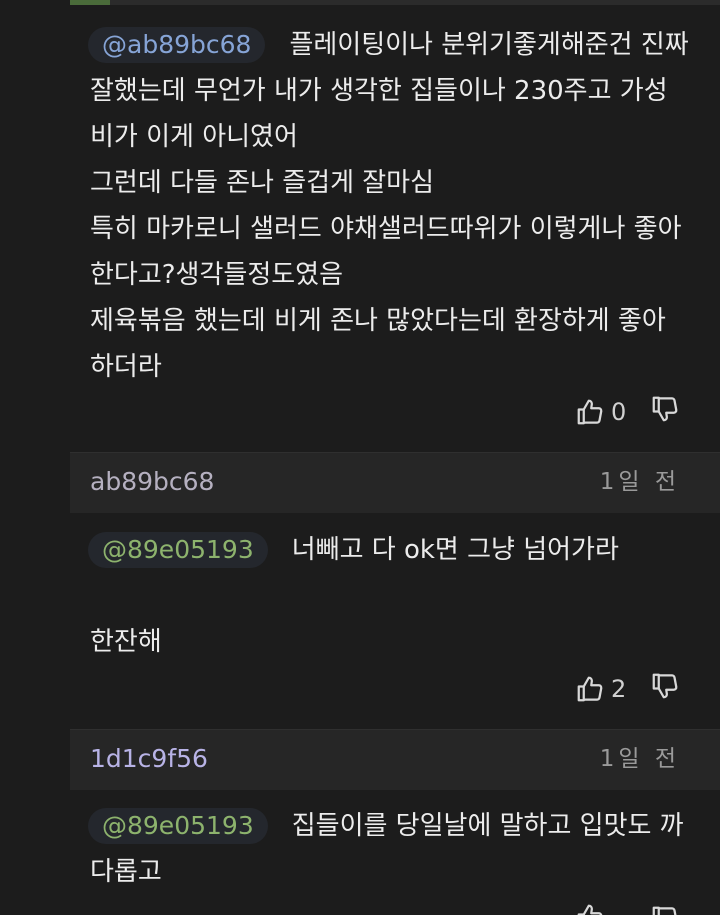 The height and width of the screenshot is (915, 720). What do you see at coordinates (619, 412) in the screenshot?
I see `like-count: 0` at bounding box center [619, 412].